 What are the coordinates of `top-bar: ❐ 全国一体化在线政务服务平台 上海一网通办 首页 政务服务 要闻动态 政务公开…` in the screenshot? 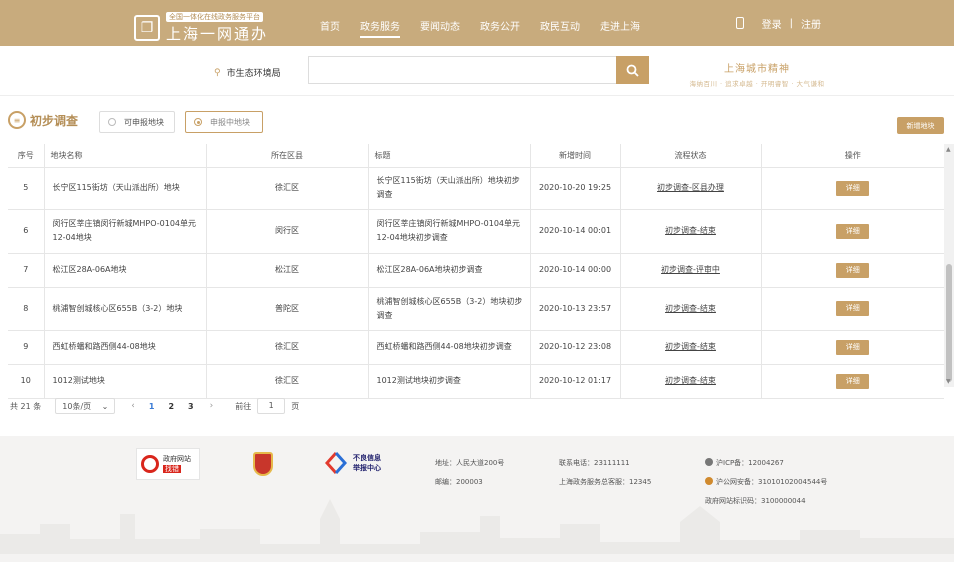 It's located at (477, 23).